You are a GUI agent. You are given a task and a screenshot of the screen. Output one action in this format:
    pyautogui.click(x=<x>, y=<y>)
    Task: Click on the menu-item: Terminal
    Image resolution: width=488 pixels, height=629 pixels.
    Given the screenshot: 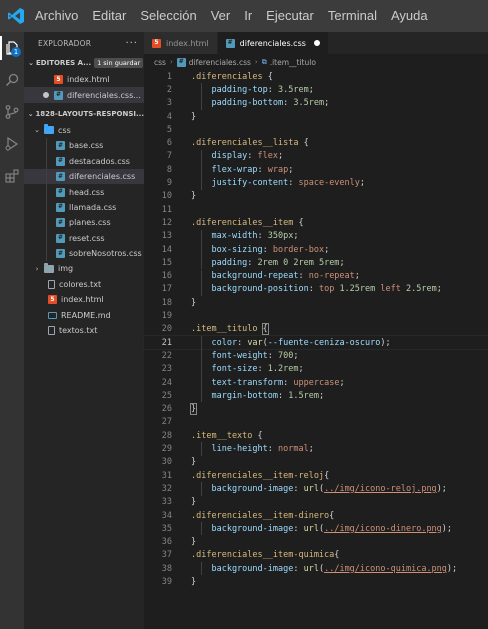 What is the action you would take?
    pyautogui.click(x=352, y=16)
    